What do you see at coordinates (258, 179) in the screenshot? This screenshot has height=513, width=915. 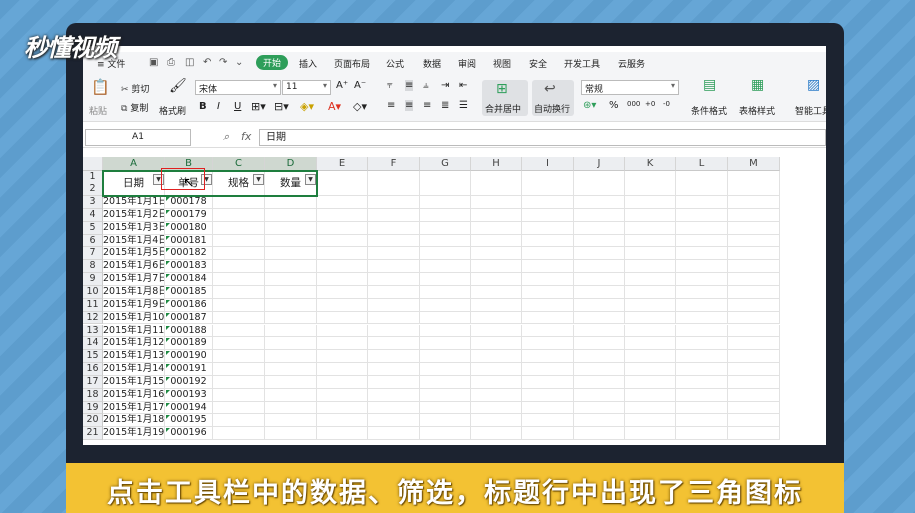 I see `filter-dropdown-icon: ▼` at bounding box center [258, 179].